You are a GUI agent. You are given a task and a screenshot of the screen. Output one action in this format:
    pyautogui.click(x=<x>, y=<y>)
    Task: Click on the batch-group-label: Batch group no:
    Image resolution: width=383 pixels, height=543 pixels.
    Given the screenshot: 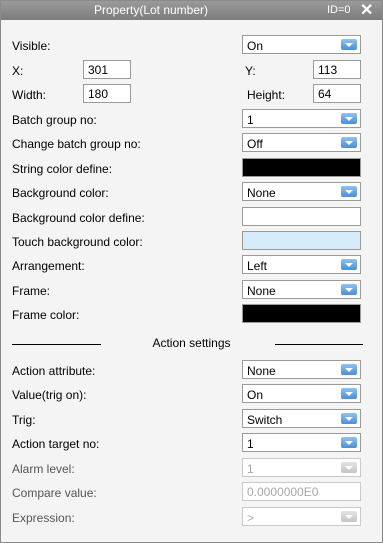 What is the action you would take?
    pyautogui.click(x=54, y=120)
    